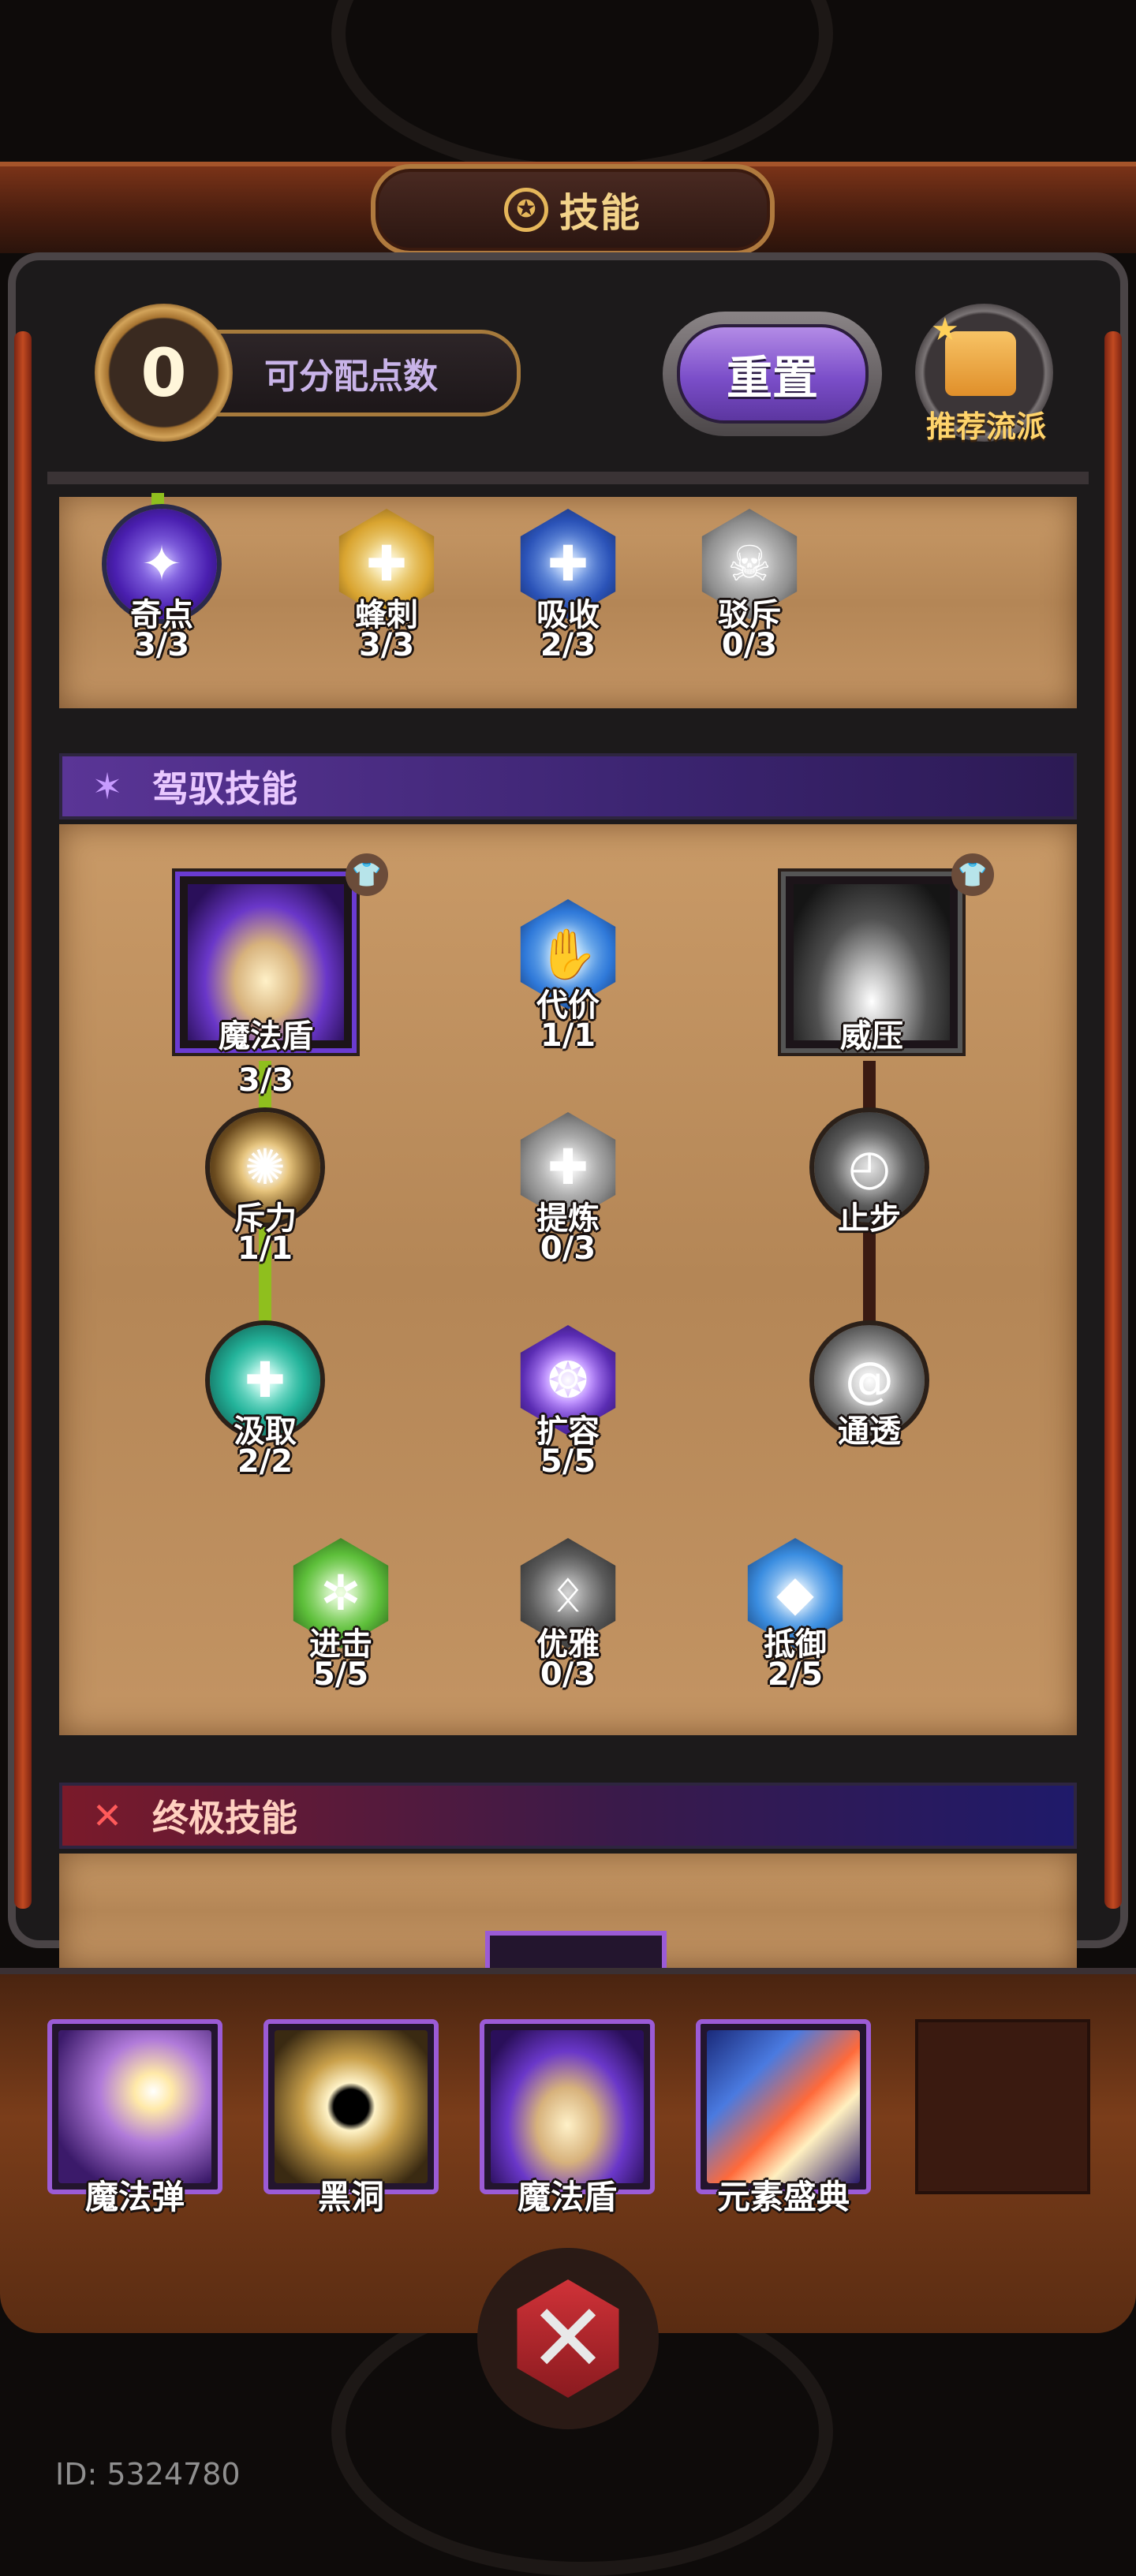 This screenshot has height=2576, width=1136. What do you see at coordinates (986, 424) in the screenshot?
I see `recommend-build-label: 推荐流派` at bounding box center [986, 424].